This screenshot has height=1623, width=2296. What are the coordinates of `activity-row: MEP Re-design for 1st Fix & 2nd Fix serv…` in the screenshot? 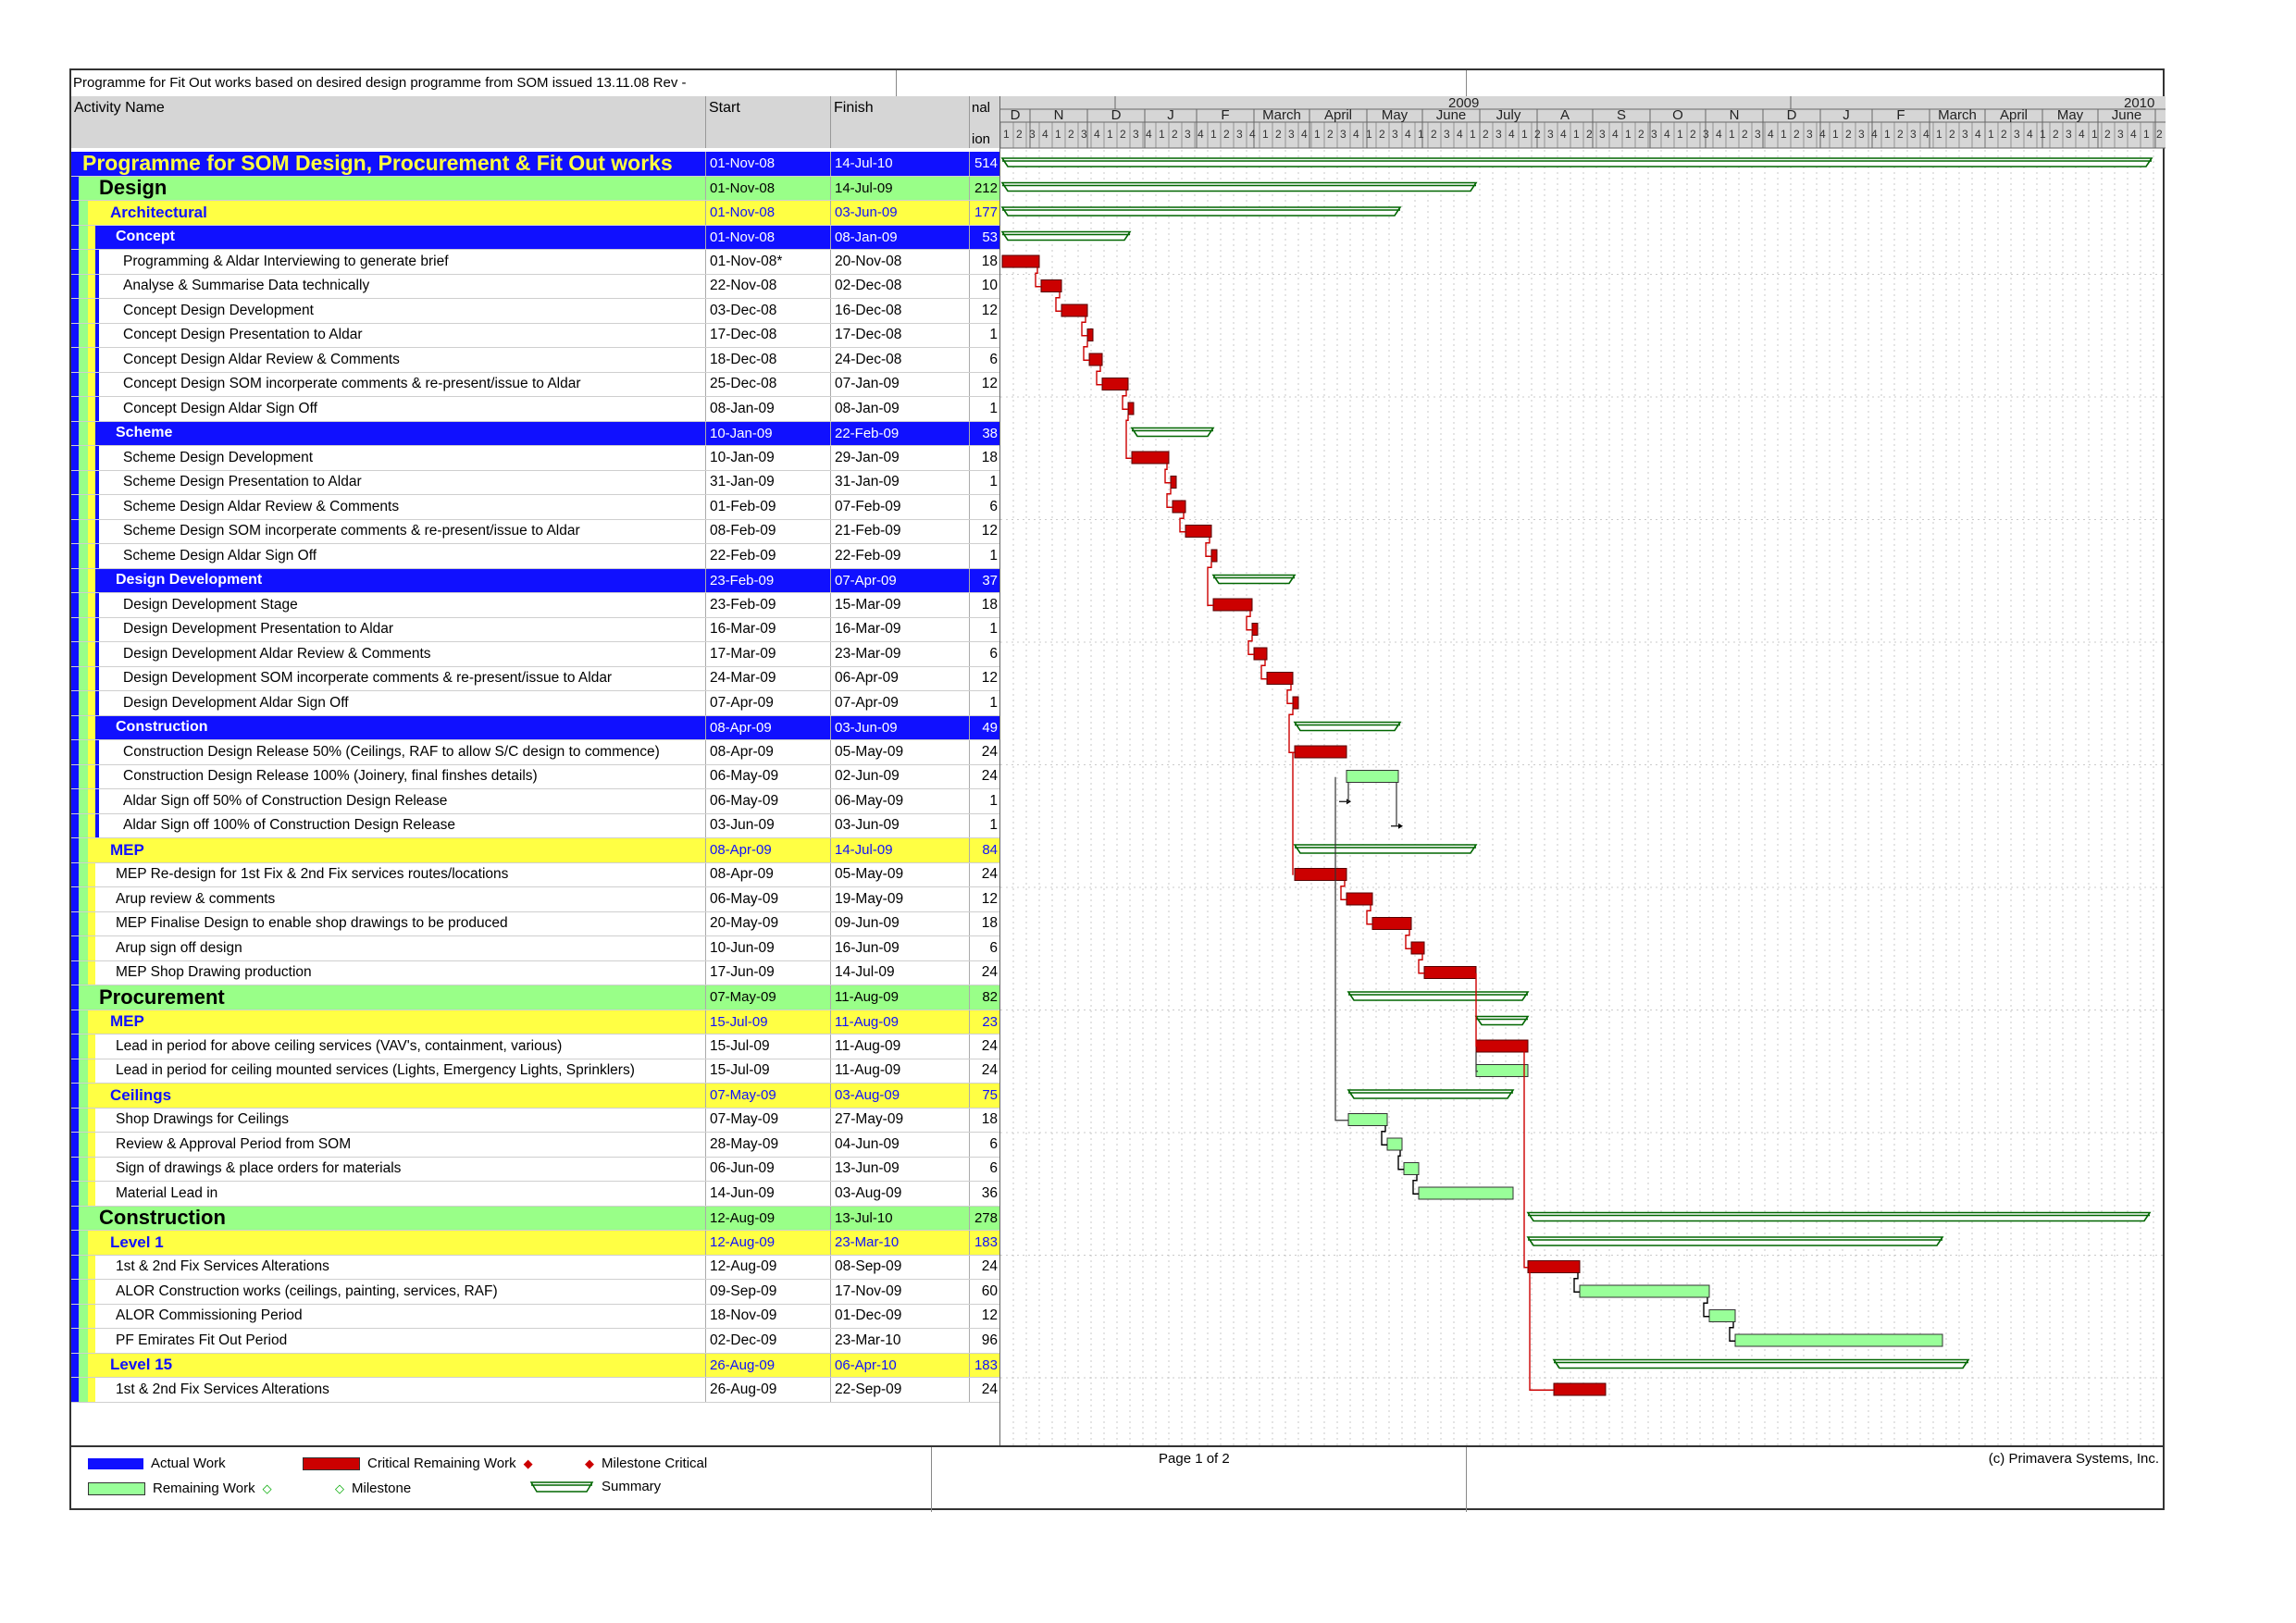 It's located at (535, 874).